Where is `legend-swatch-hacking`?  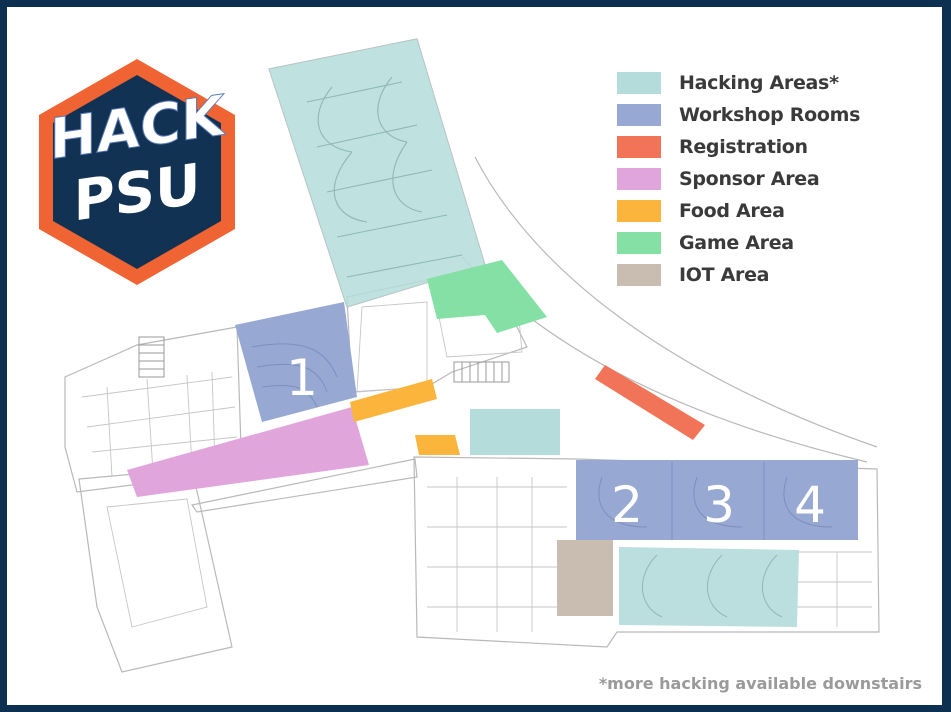
legend-swatch-hacking is located at coordinates (639, 83).